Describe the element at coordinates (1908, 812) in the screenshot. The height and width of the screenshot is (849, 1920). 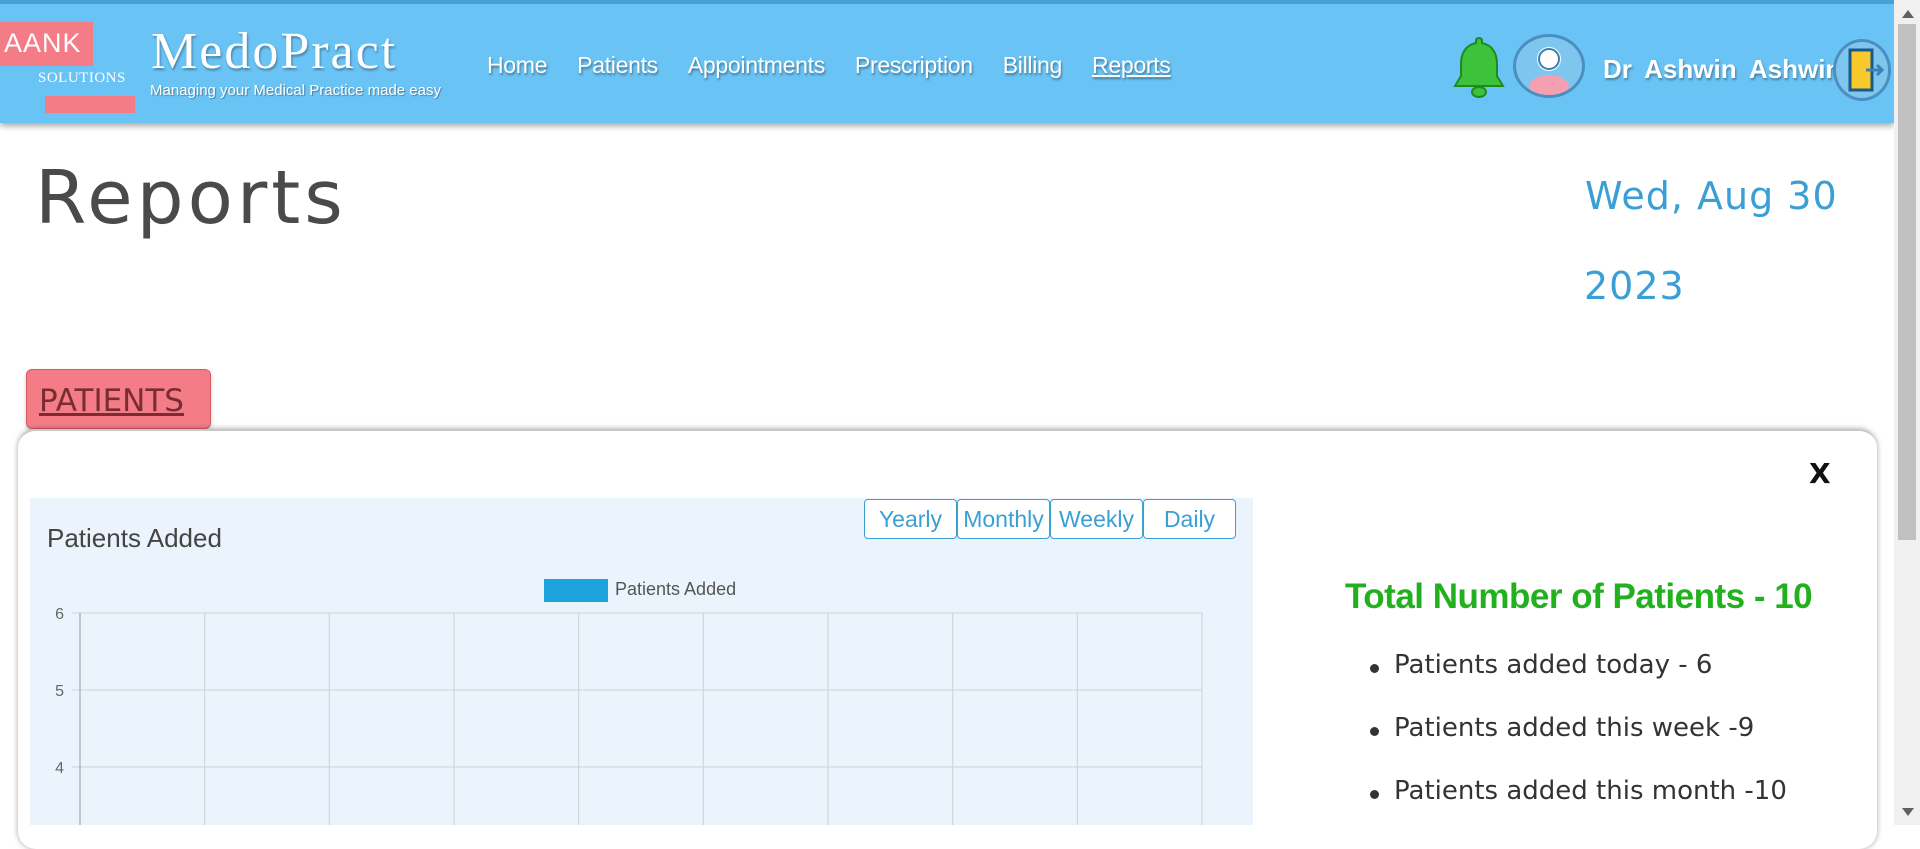
I see `scroll-down-arrow-icon` at that location.